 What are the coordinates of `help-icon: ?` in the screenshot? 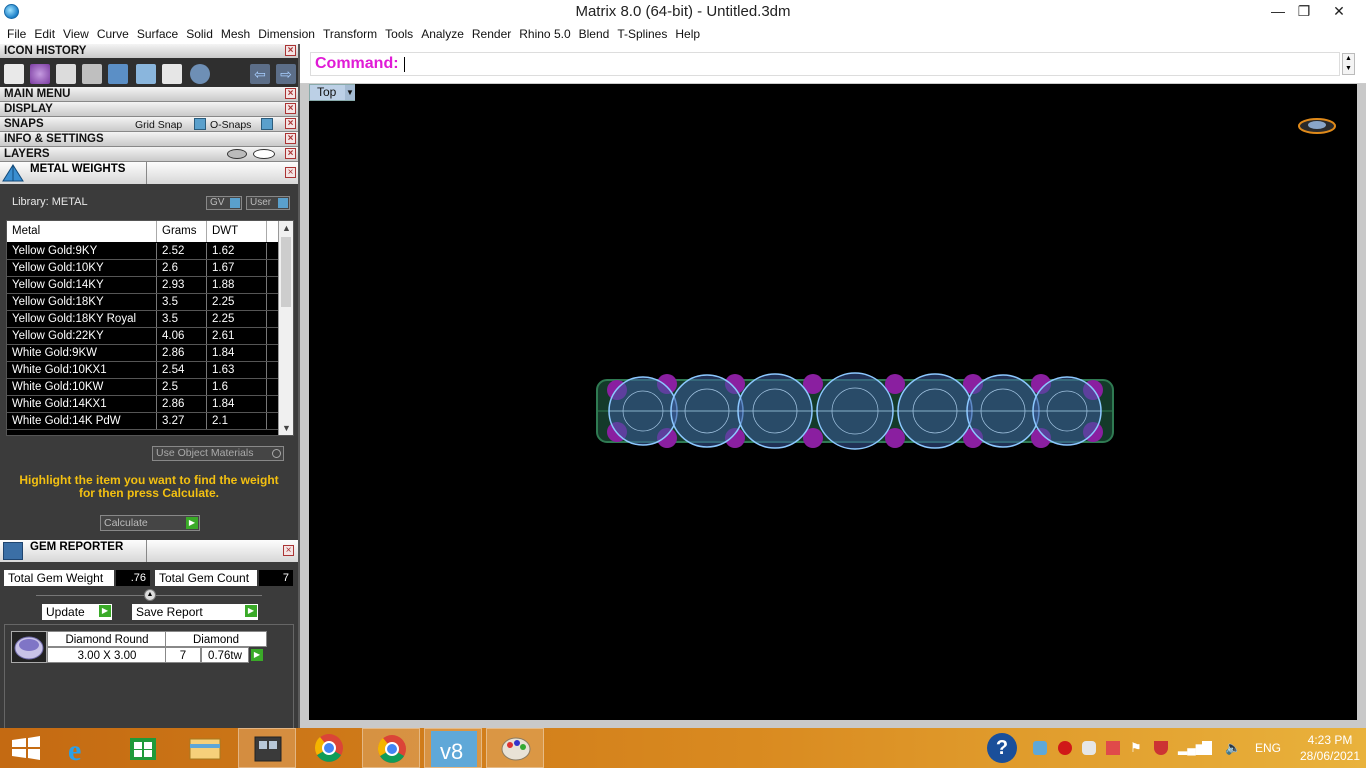 It's located at (1002, 748).